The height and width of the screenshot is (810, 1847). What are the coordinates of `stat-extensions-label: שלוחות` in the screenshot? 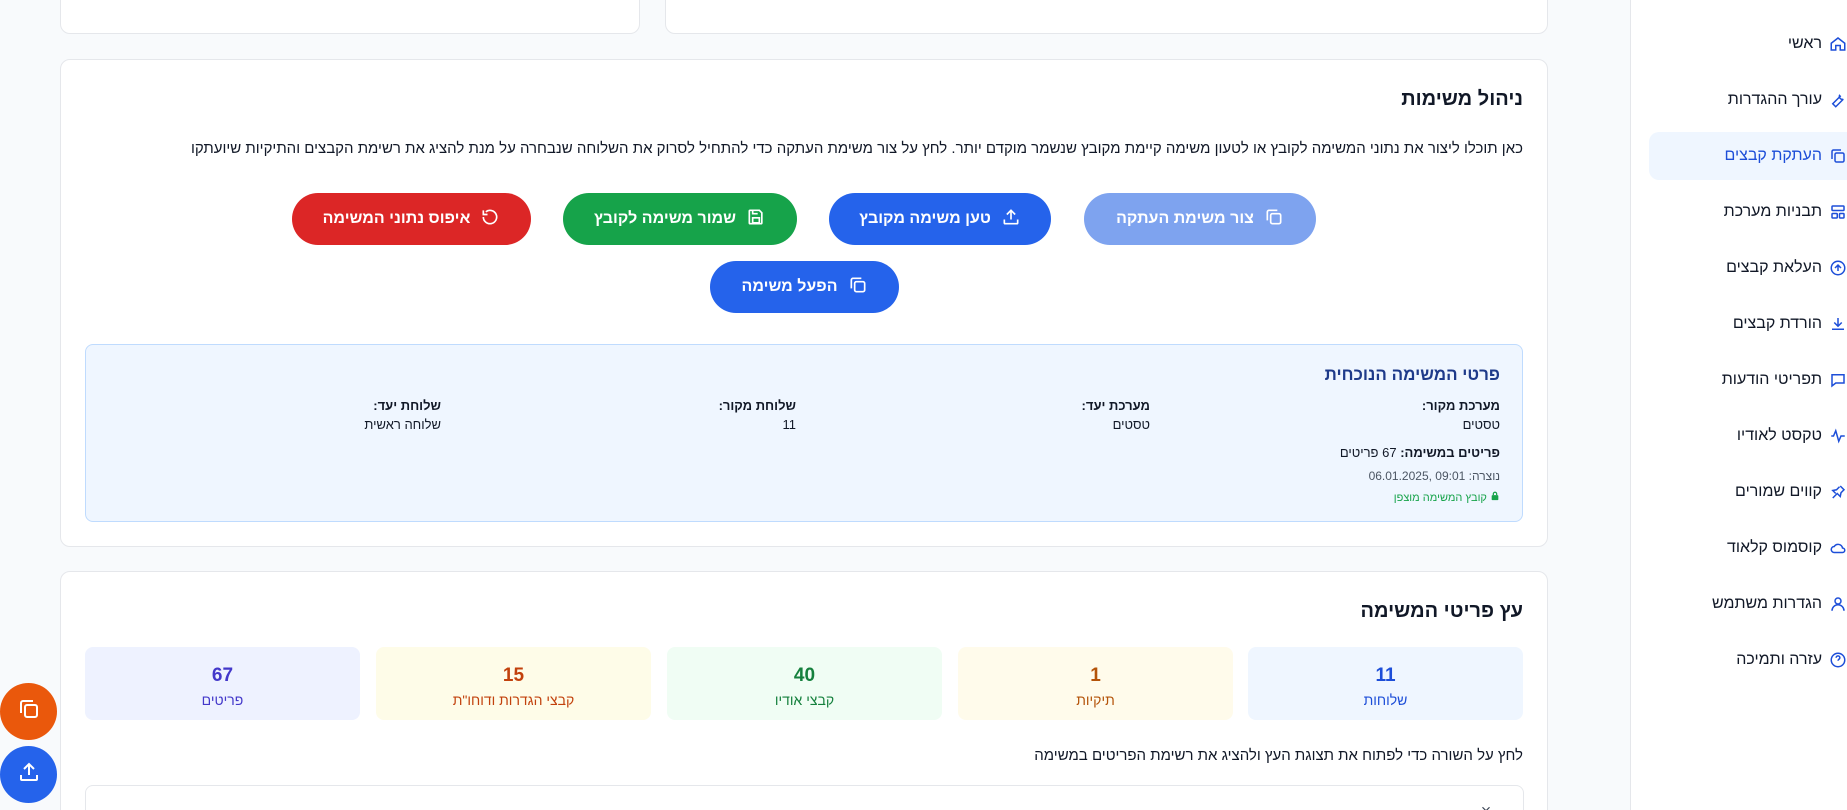 It's located at (1385, 700).